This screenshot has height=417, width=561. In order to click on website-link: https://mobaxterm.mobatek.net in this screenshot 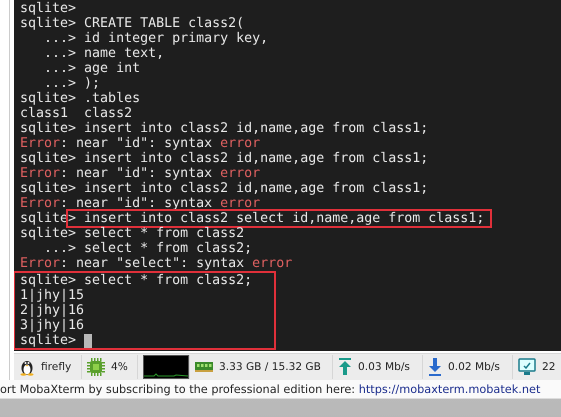, I will do `click(449, 389)`.